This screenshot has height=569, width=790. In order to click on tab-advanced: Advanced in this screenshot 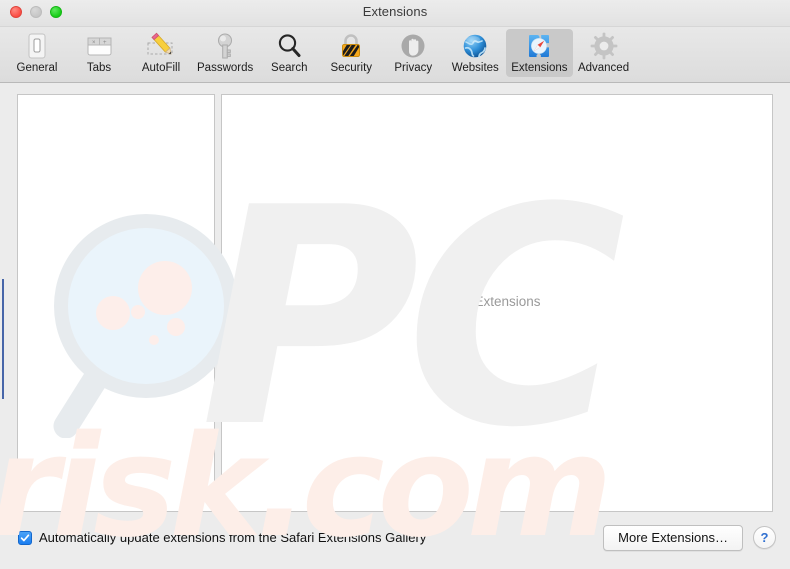, I will do `click(604, 53)`.